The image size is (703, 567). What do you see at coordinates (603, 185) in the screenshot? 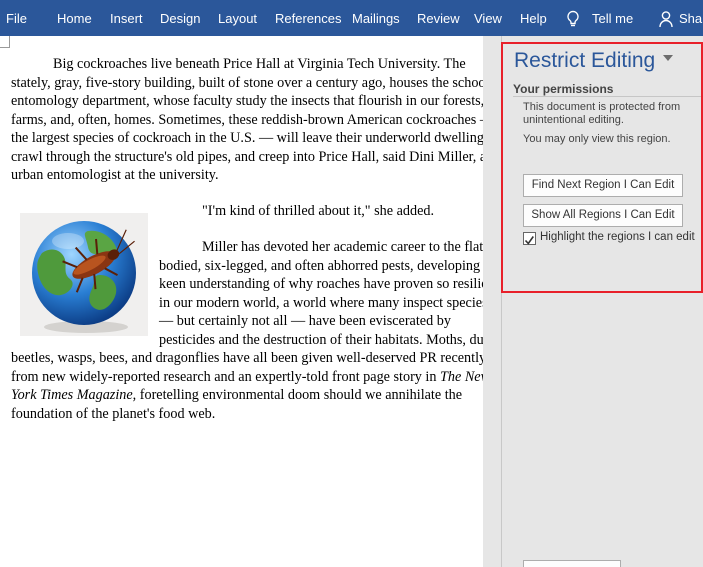
I see `find-next-region-button: Find Next Region I Can Edit` at bounding box center [603, 185].